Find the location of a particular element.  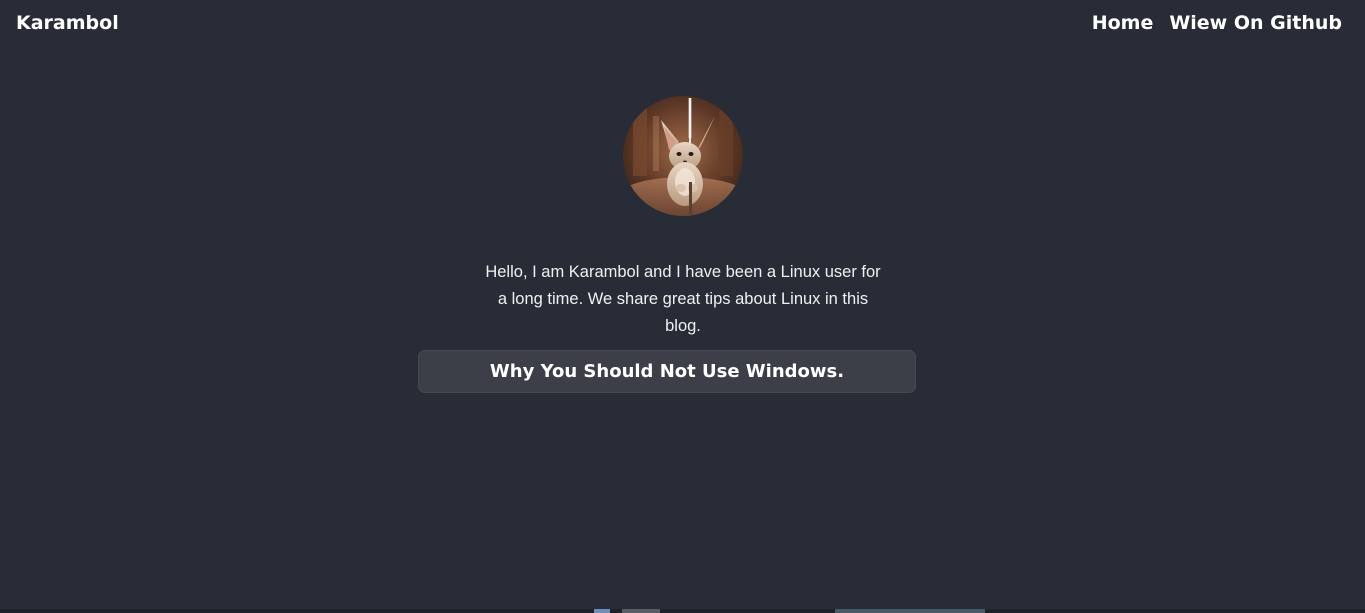

fennec-fox-avatar-icon is located at coordinates (683, 156).